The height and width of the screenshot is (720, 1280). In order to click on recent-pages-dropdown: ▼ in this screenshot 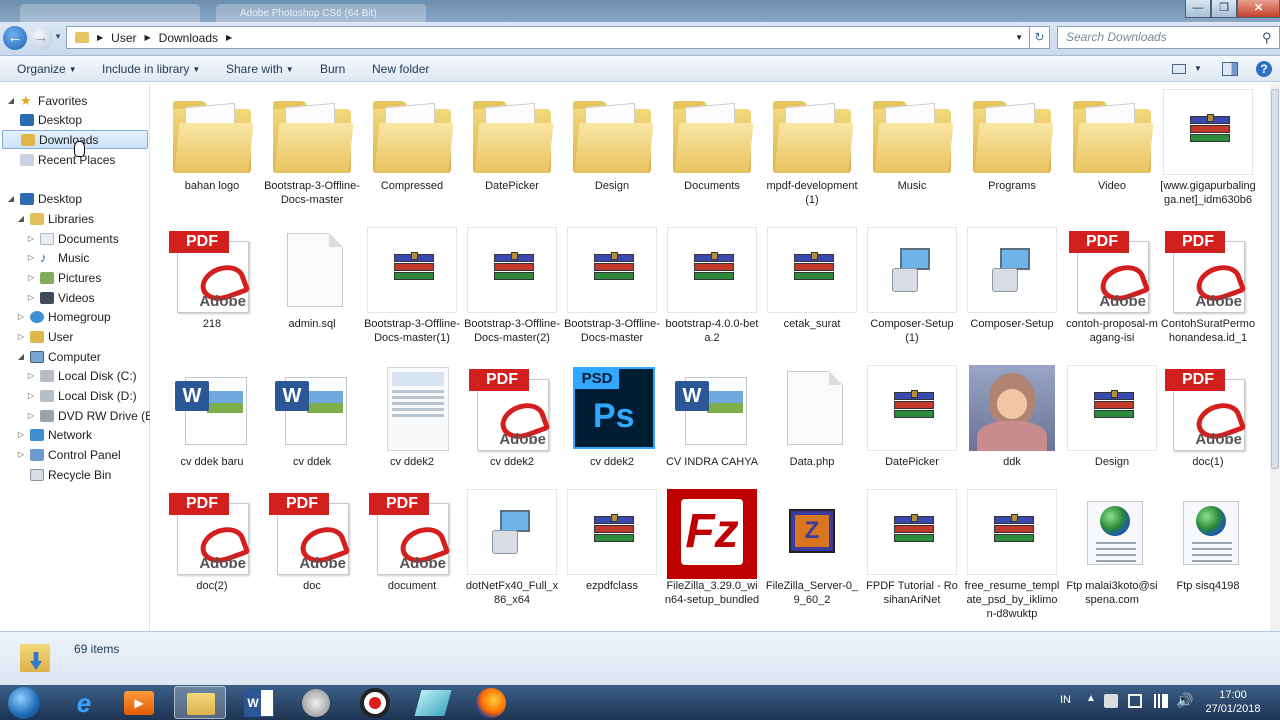, I will do `click(58, 36)`.